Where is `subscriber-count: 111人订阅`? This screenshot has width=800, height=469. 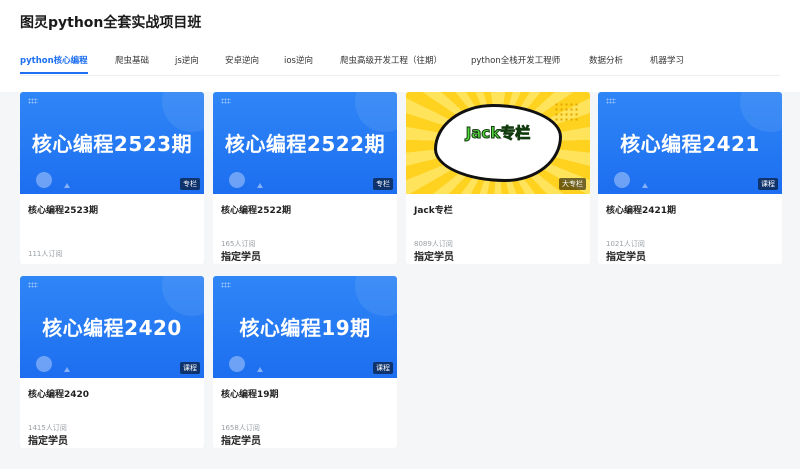 subscriber-count: 111人订阅 is located at coordinates (45, 254).